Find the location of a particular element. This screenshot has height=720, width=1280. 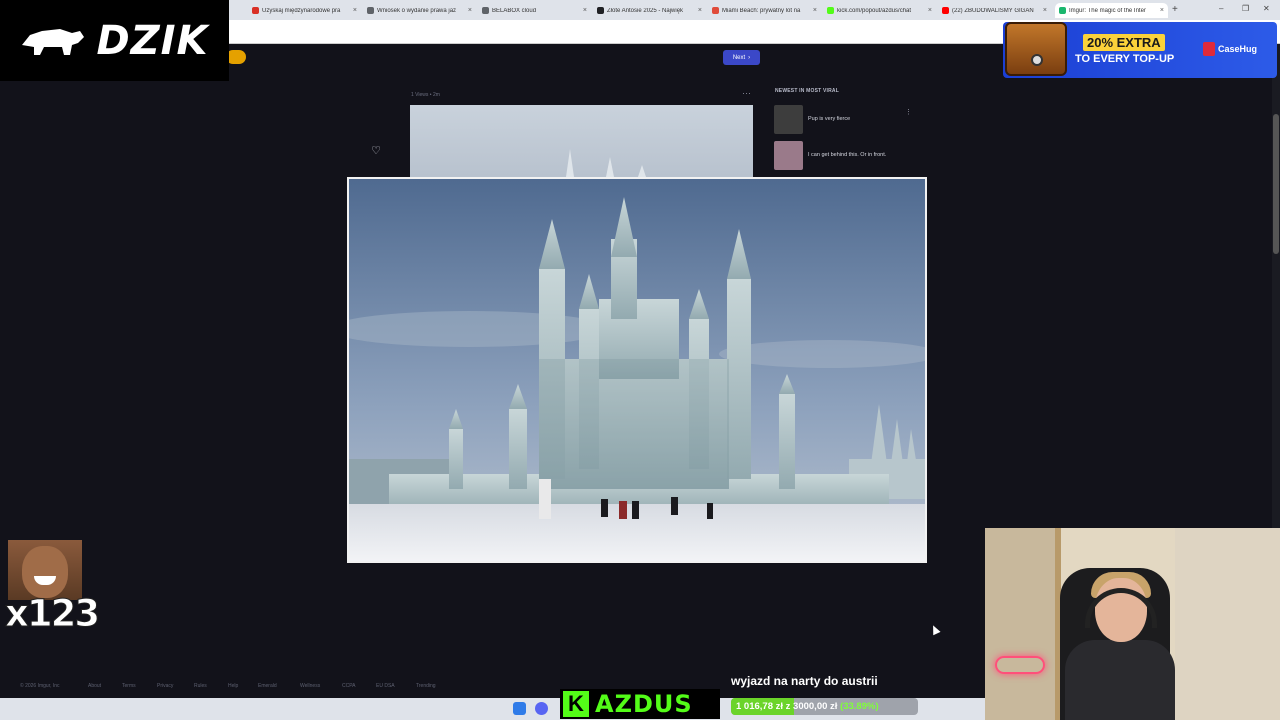

tab-title: Złote Antosie 2025 - Najwięk is located at coordinates (645, 10).